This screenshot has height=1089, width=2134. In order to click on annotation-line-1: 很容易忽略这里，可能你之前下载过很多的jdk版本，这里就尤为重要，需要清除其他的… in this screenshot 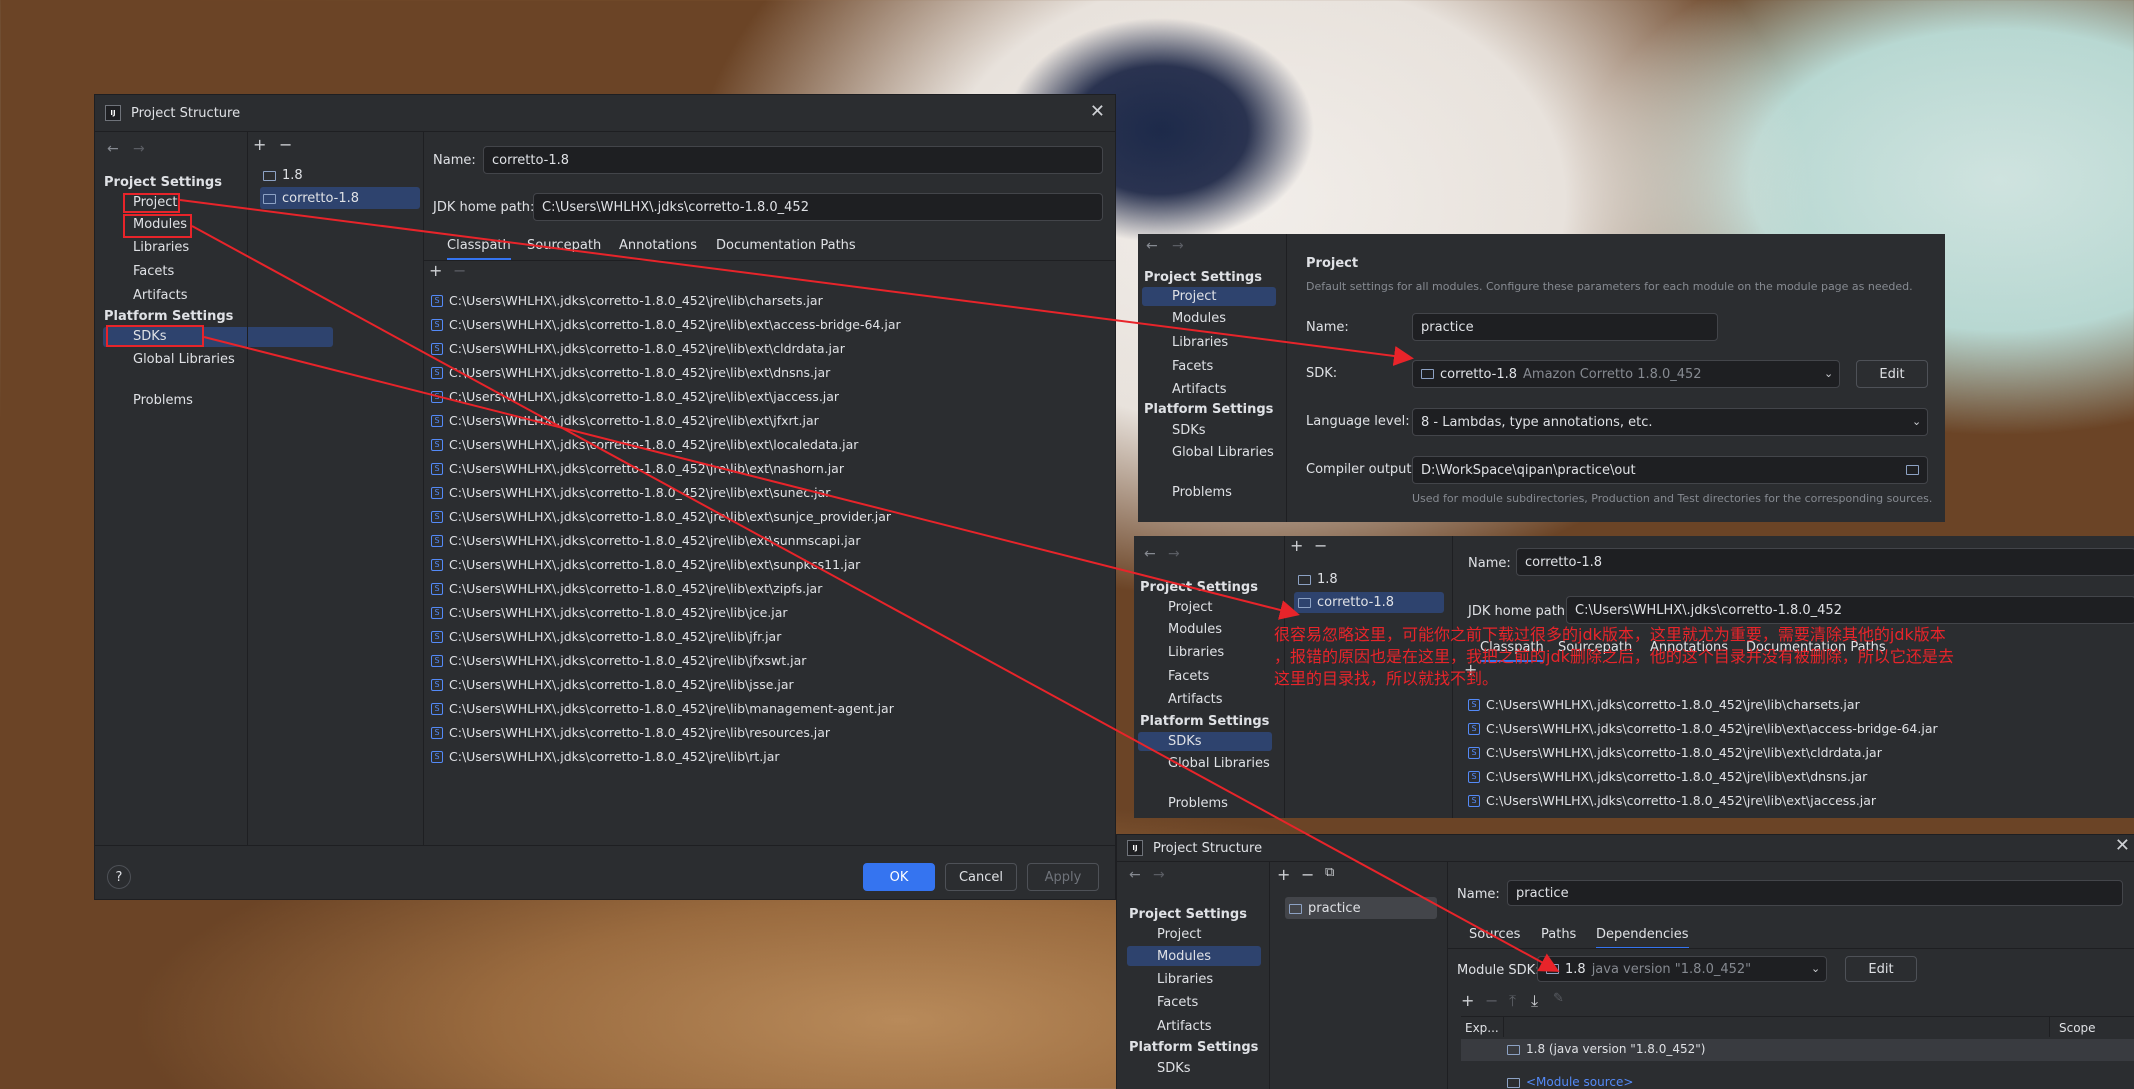, I will do `click(1610, 634)`.